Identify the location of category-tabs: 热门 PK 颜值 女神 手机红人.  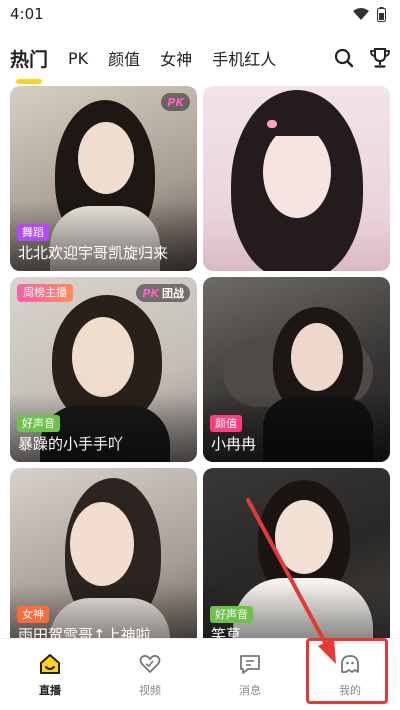
(200, 60).